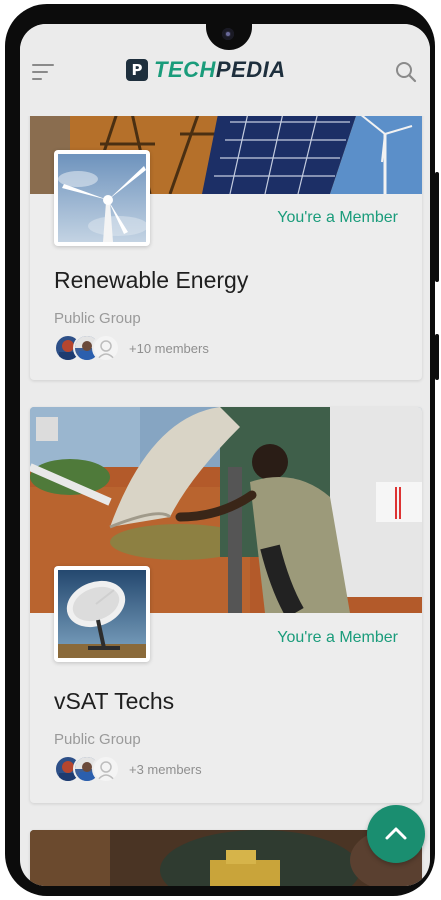  Describe the element at coordinates (406, 72) in the screenshot. I see `search-icon` at that location.